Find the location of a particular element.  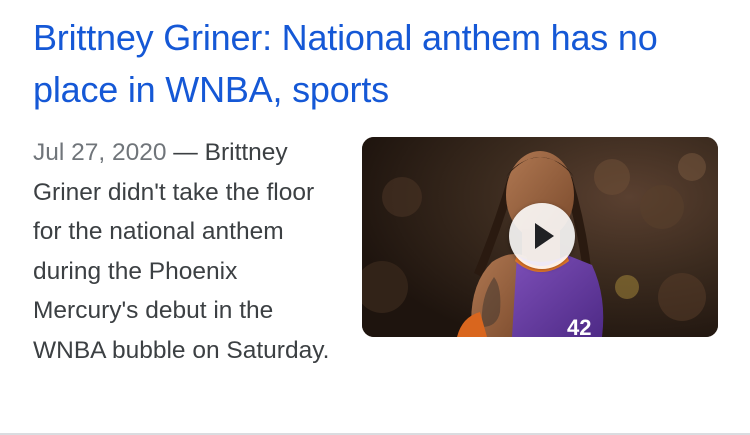

play-icon is located at coordinates (544, 236).